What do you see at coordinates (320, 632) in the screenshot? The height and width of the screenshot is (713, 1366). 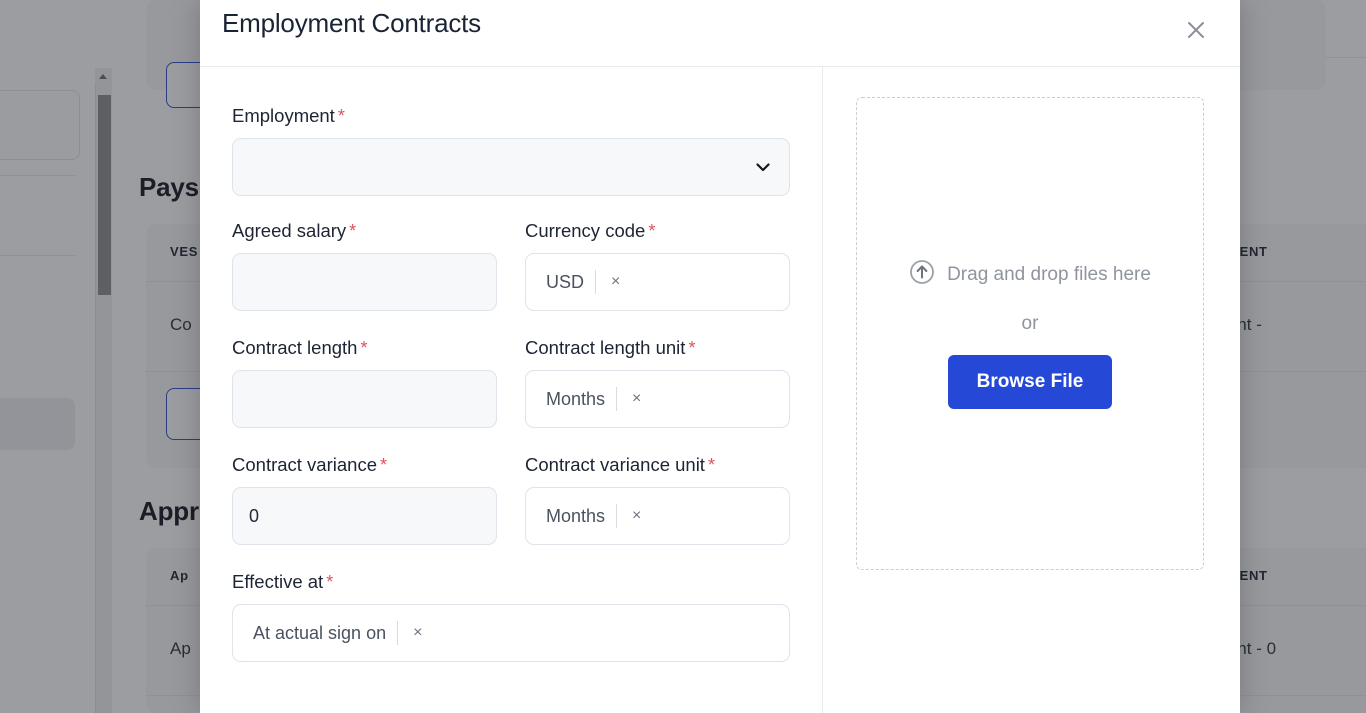 I see `effective-at-token-label: At actual sign on` at bounding box center [320, 632].